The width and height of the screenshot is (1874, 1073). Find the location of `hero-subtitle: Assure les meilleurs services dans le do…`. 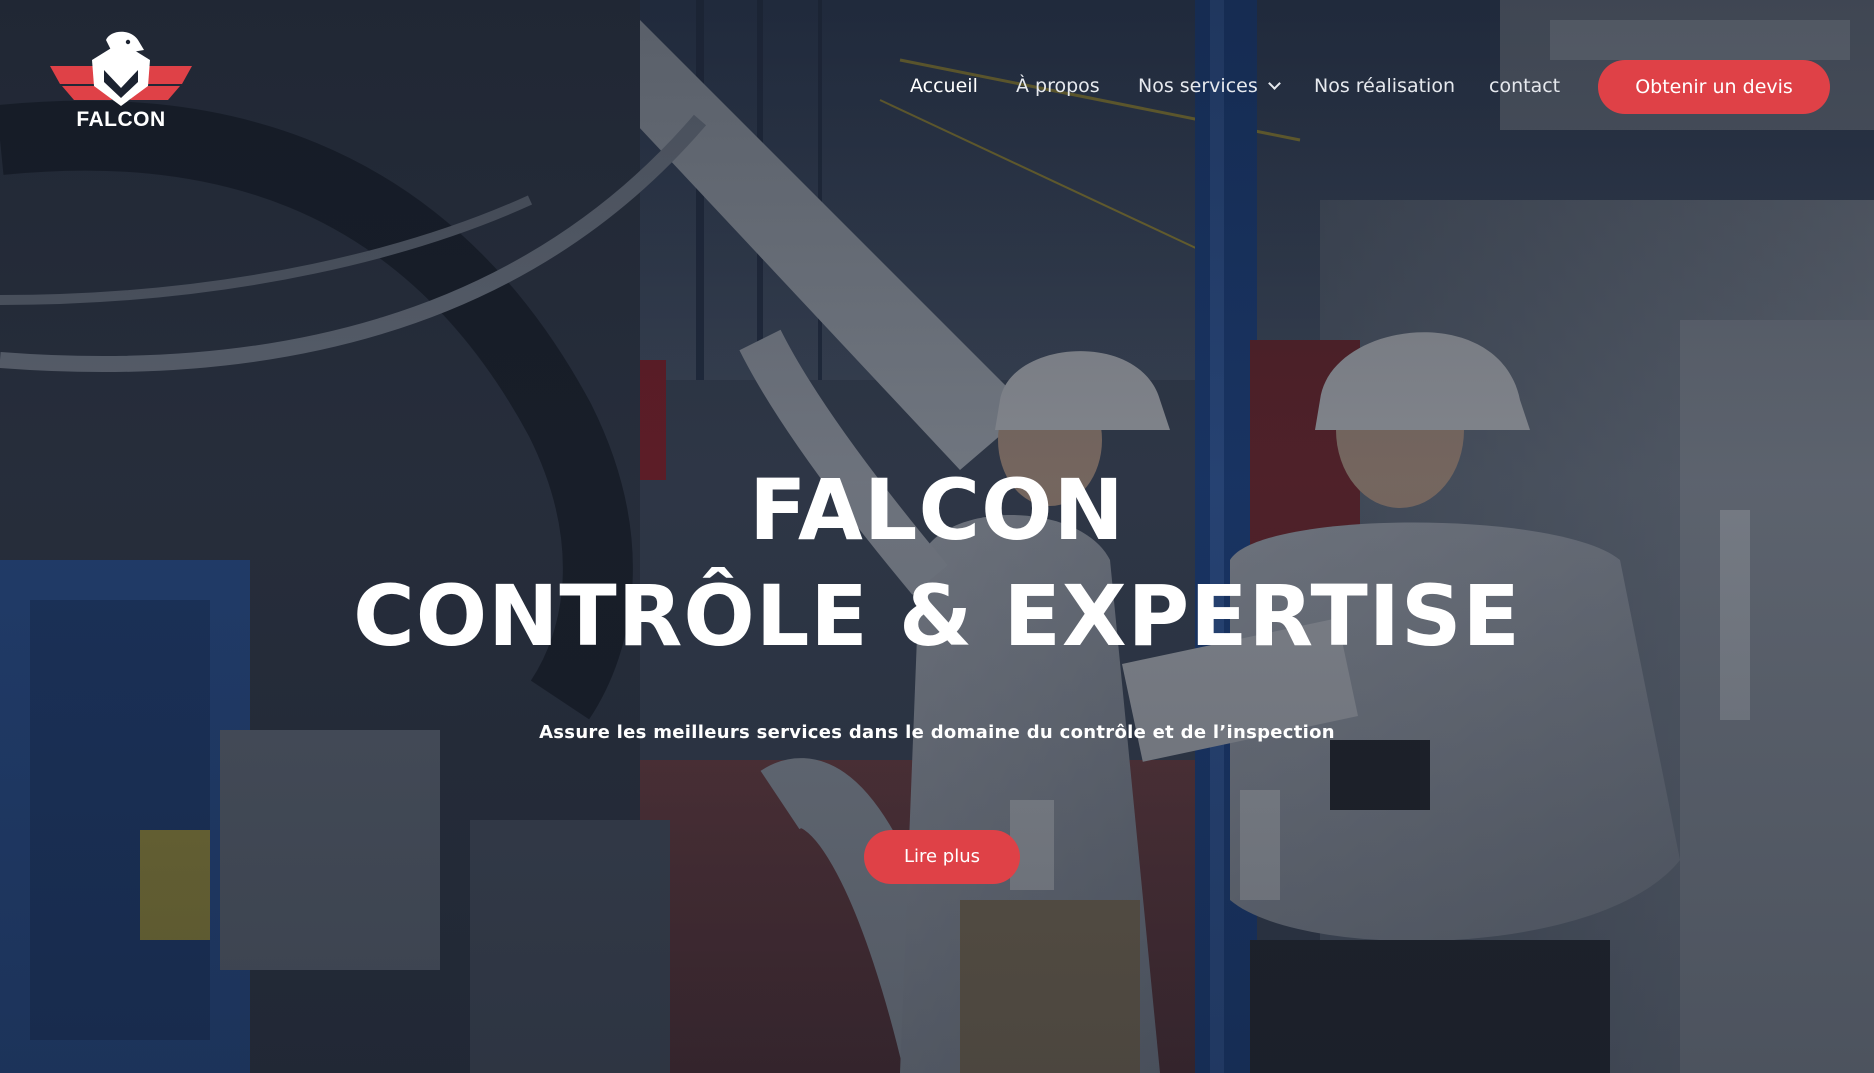

hero-subtitle: Assure les meilleurs services dans le do… is located at coordinates (937, 732).